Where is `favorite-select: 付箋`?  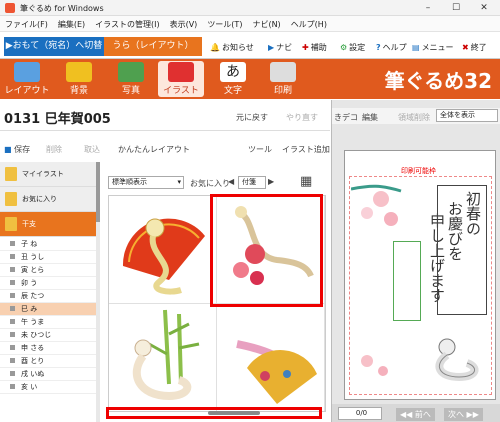 favorite-select: 付箋 is located at coordinates (252, 182).